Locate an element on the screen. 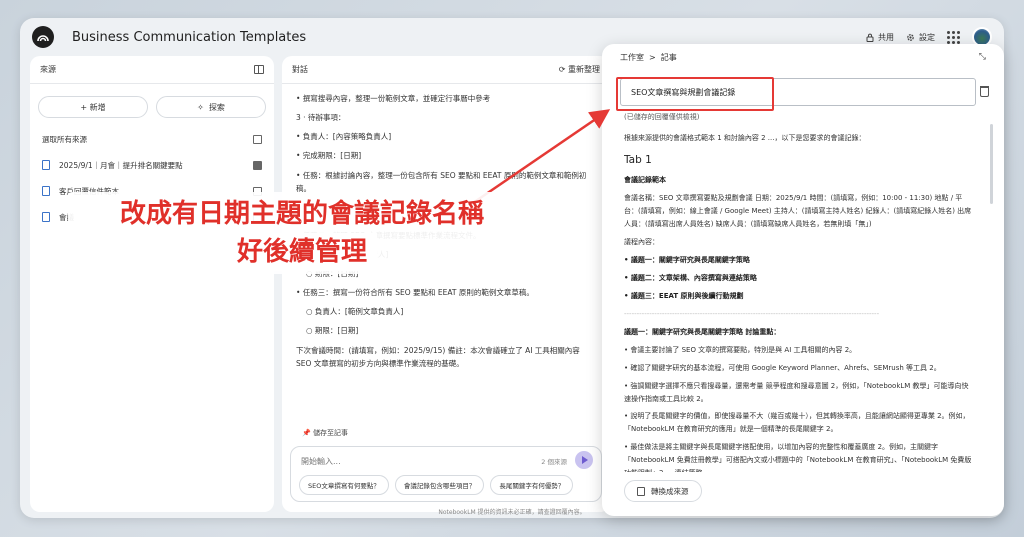  settings-button: 設定 is located at coordinates (920, 37).